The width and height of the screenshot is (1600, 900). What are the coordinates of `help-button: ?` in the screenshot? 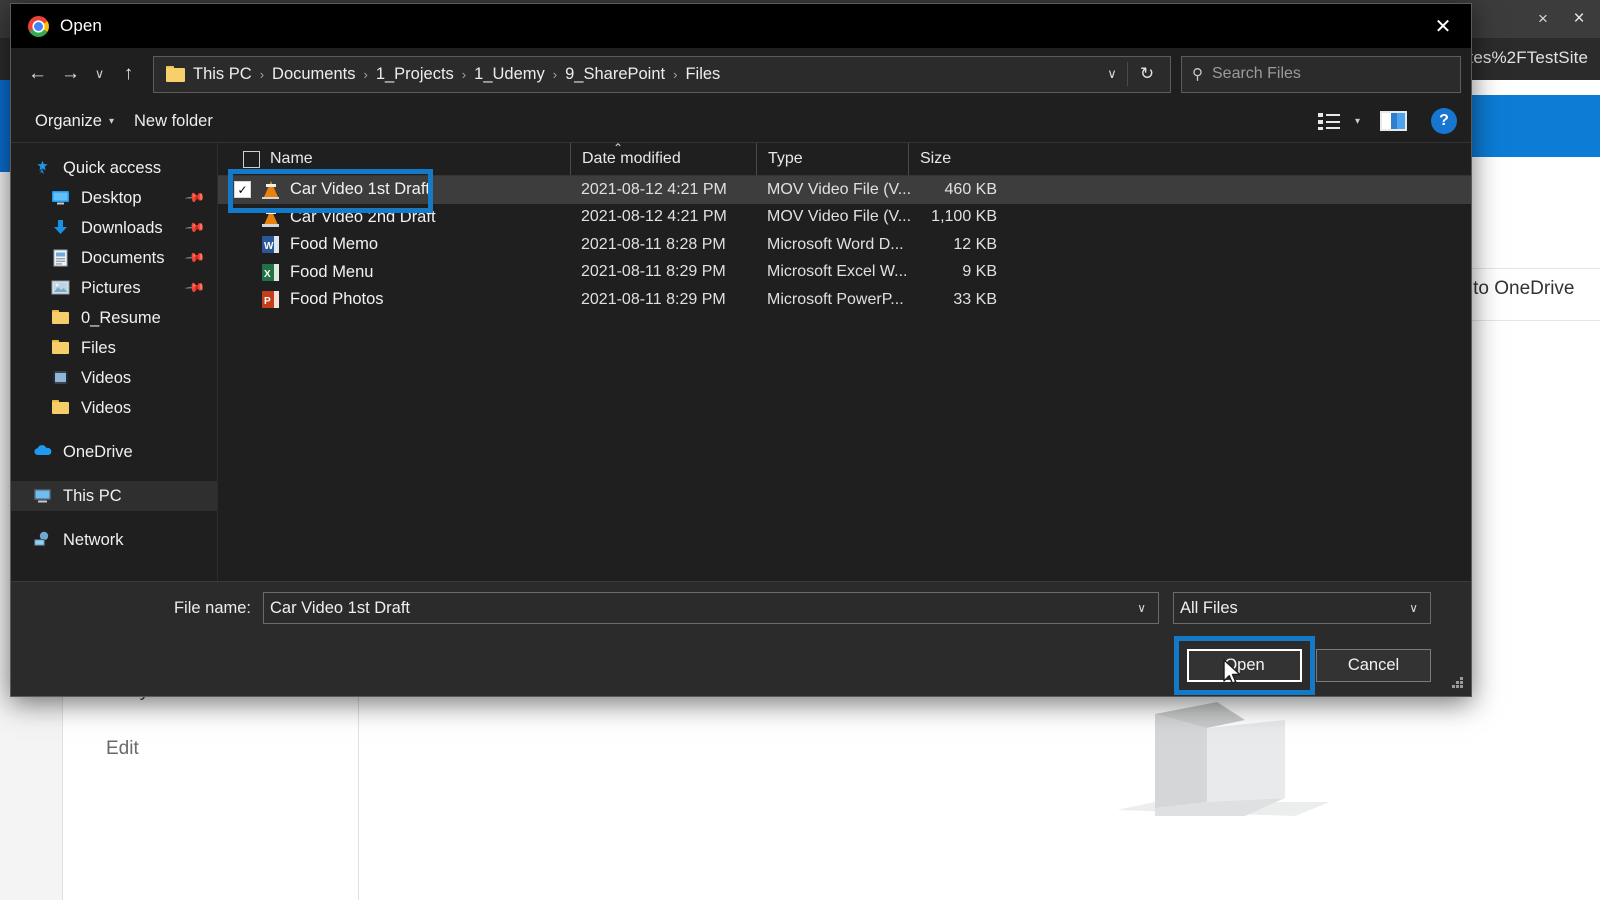 It's located at (1444, 121).